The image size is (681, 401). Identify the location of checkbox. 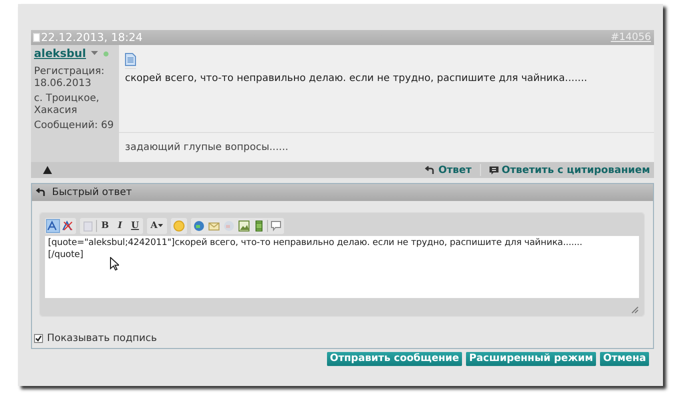
(38, 338).